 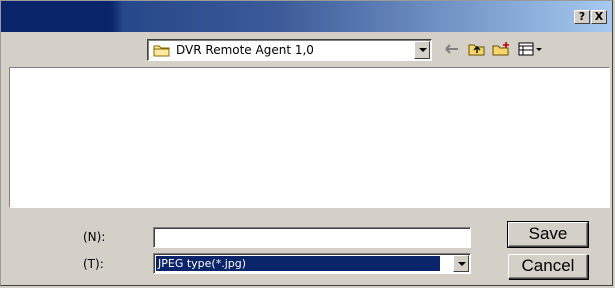 What do you see at coordinates (245, 50) in the screenshot?
I see `location-text: DVR Remote Agent 1,0` at bounding box center [245, 50].